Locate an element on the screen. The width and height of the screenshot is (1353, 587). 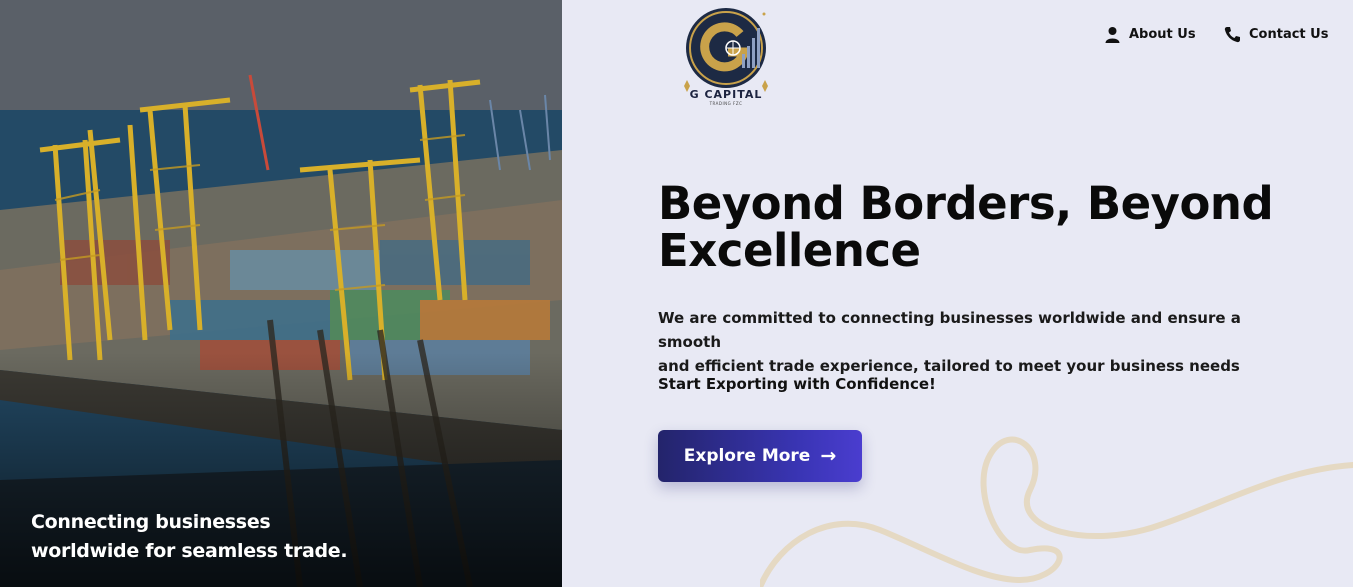
user-icon is located at coordinates (1112, 35).